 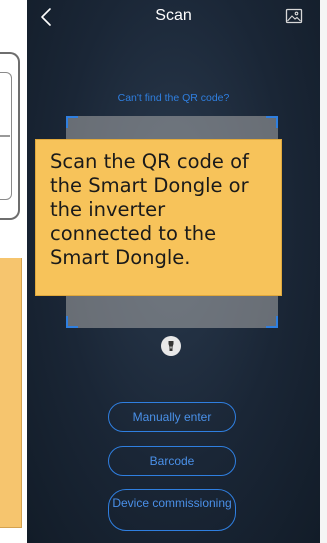 I want to click on top-bar: Scan, so click(x=173, y=17).